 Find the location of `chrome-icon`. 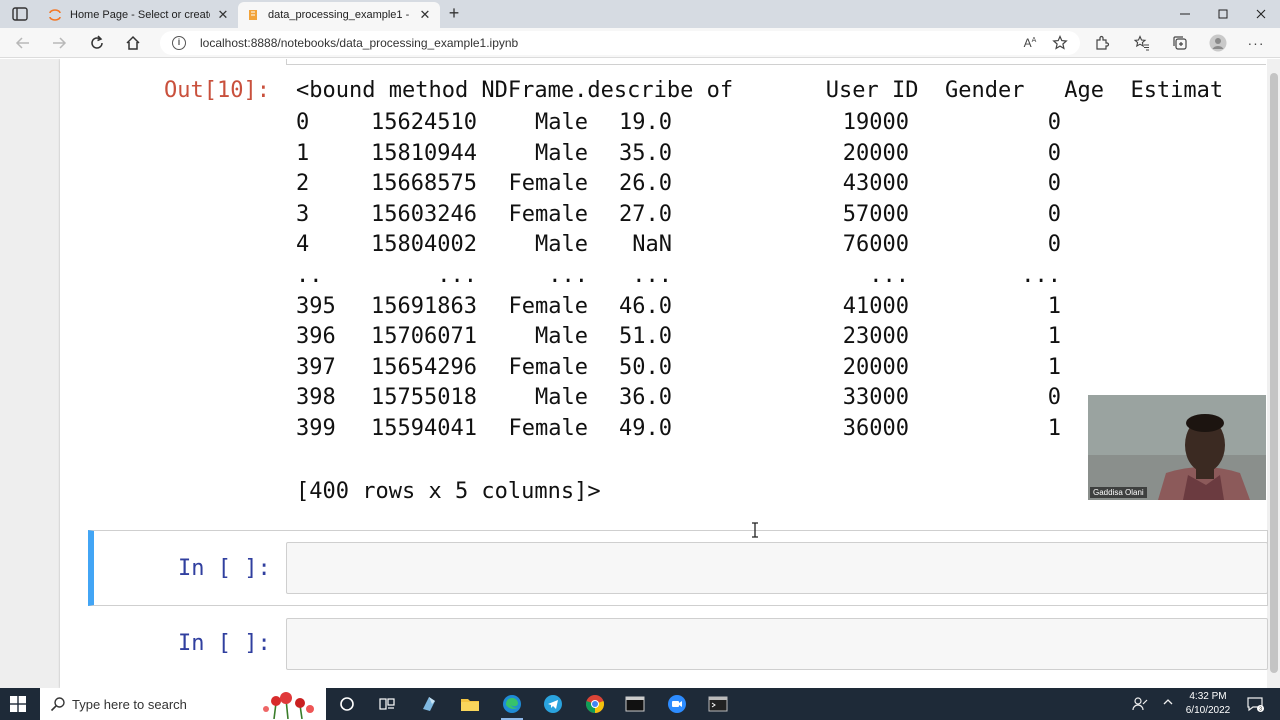

chrome-icon is located at coordinates (595, 704).